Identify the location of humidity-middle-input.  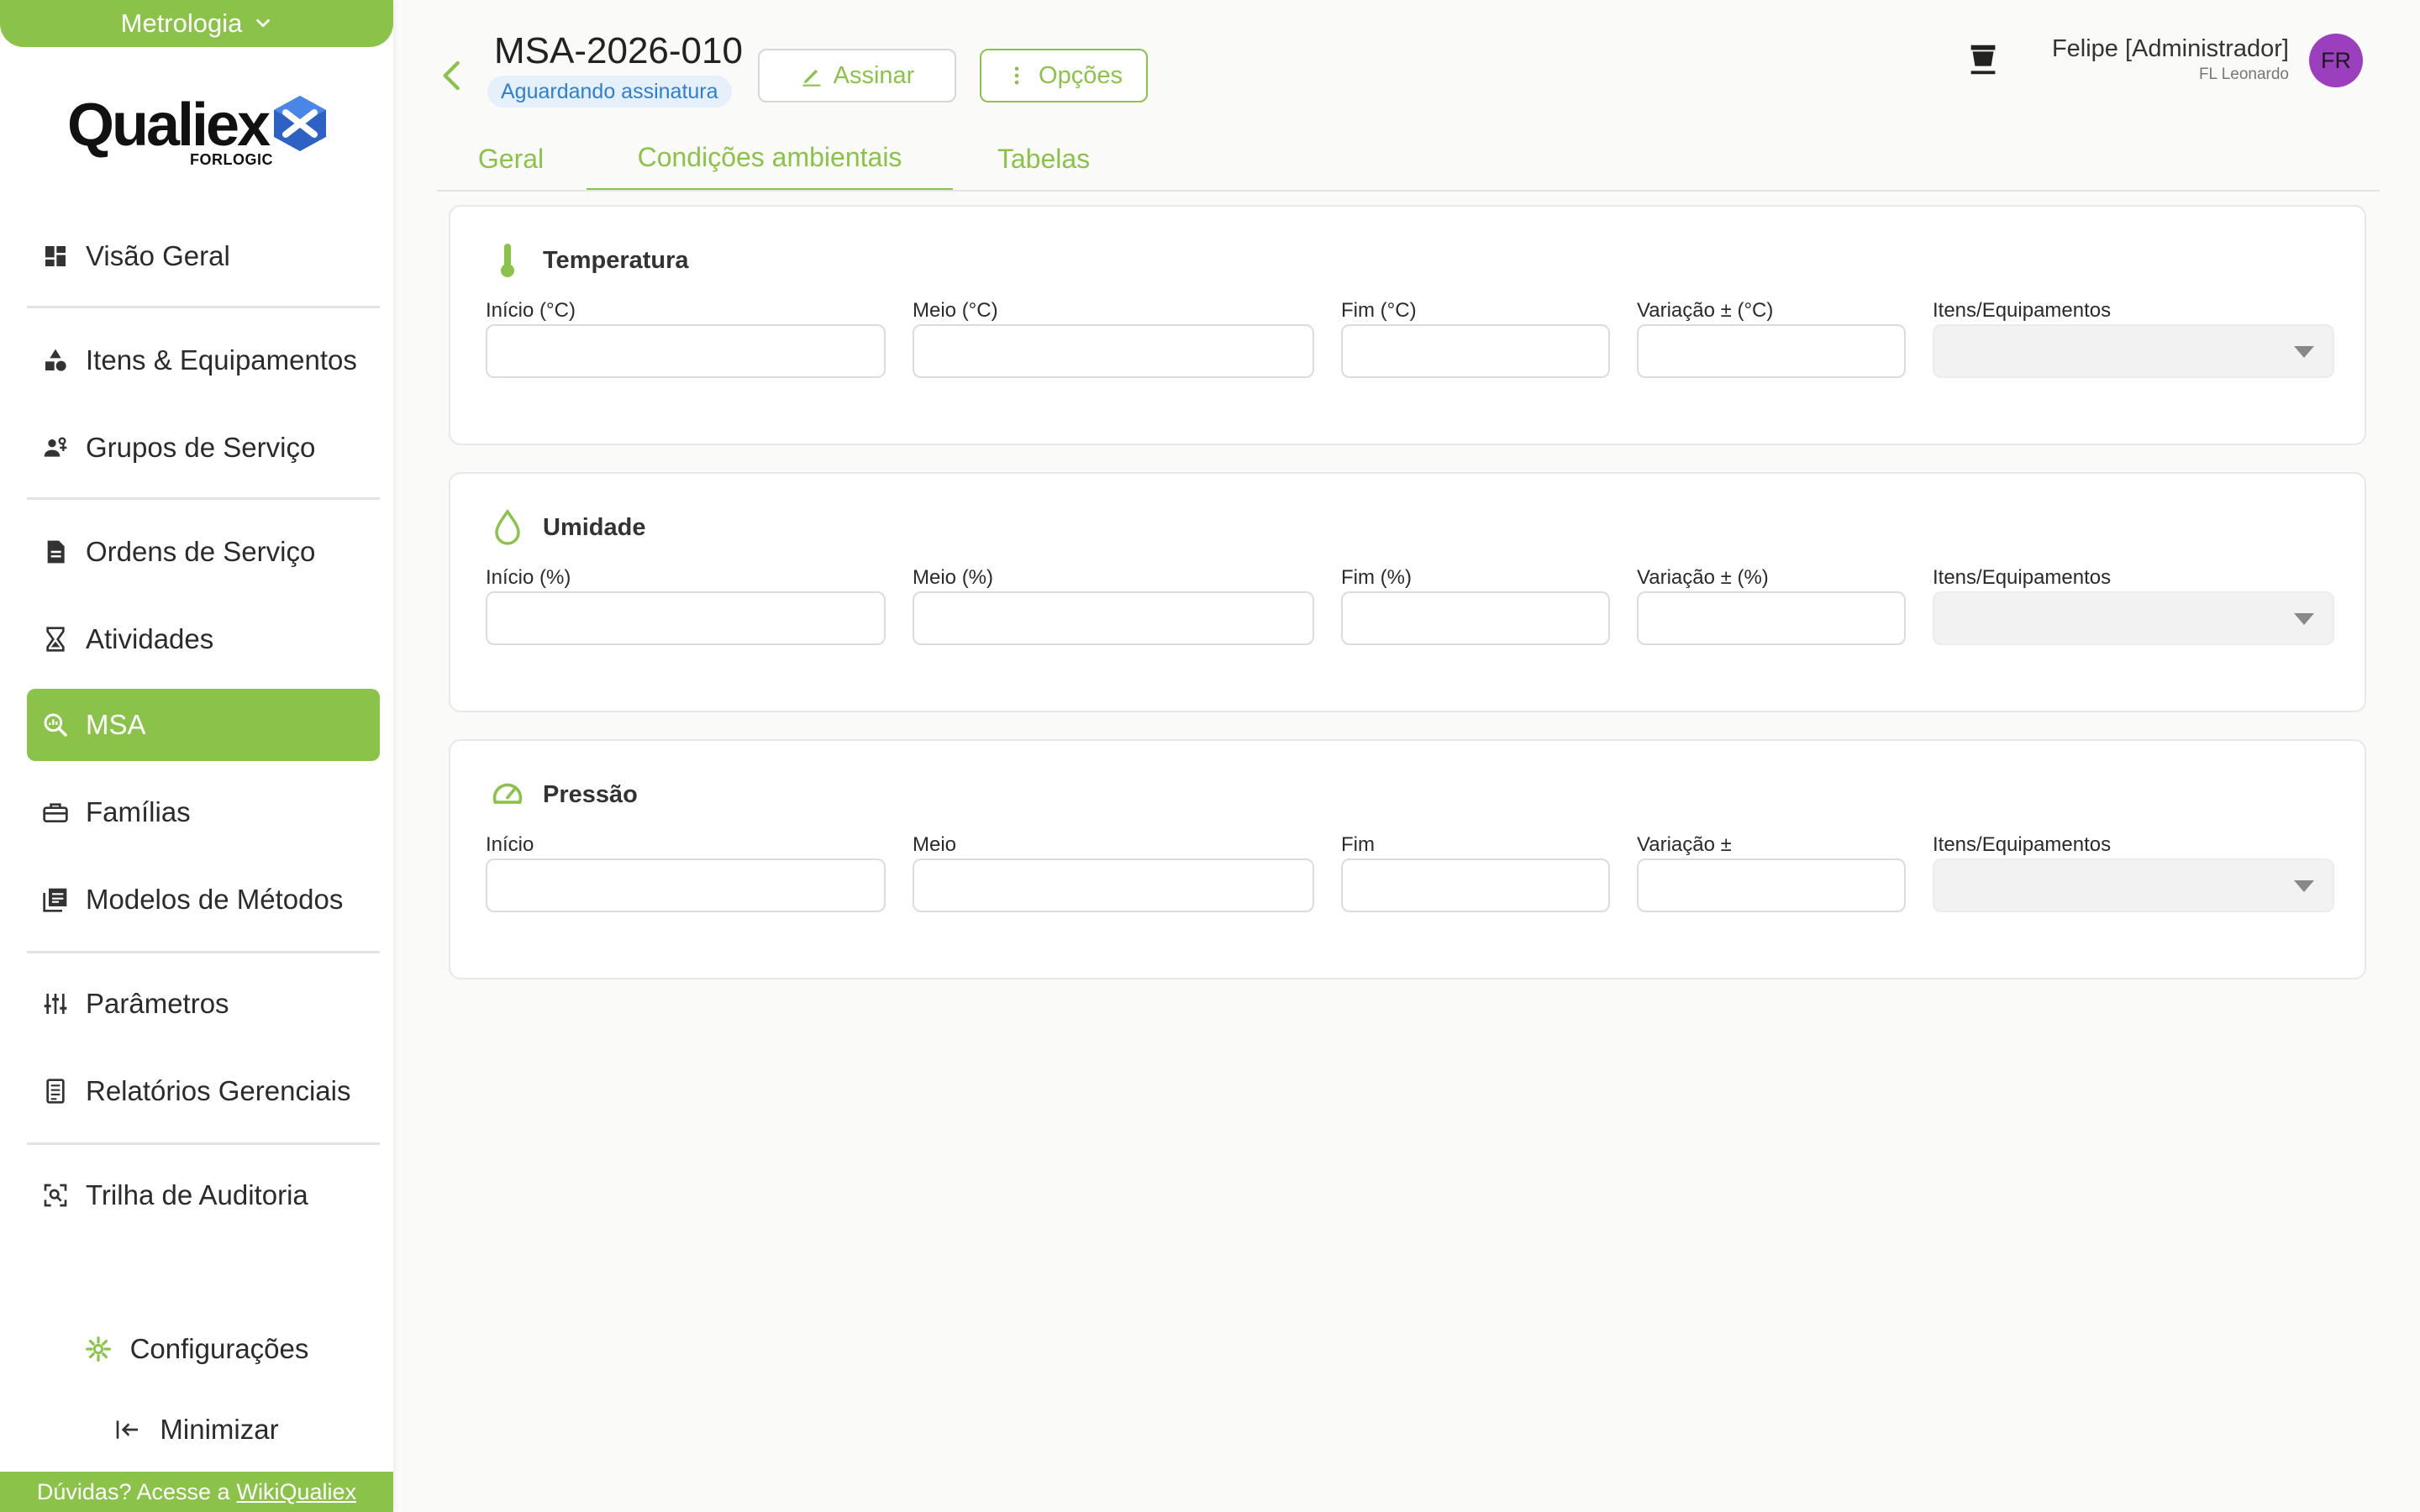
(1113, 618).